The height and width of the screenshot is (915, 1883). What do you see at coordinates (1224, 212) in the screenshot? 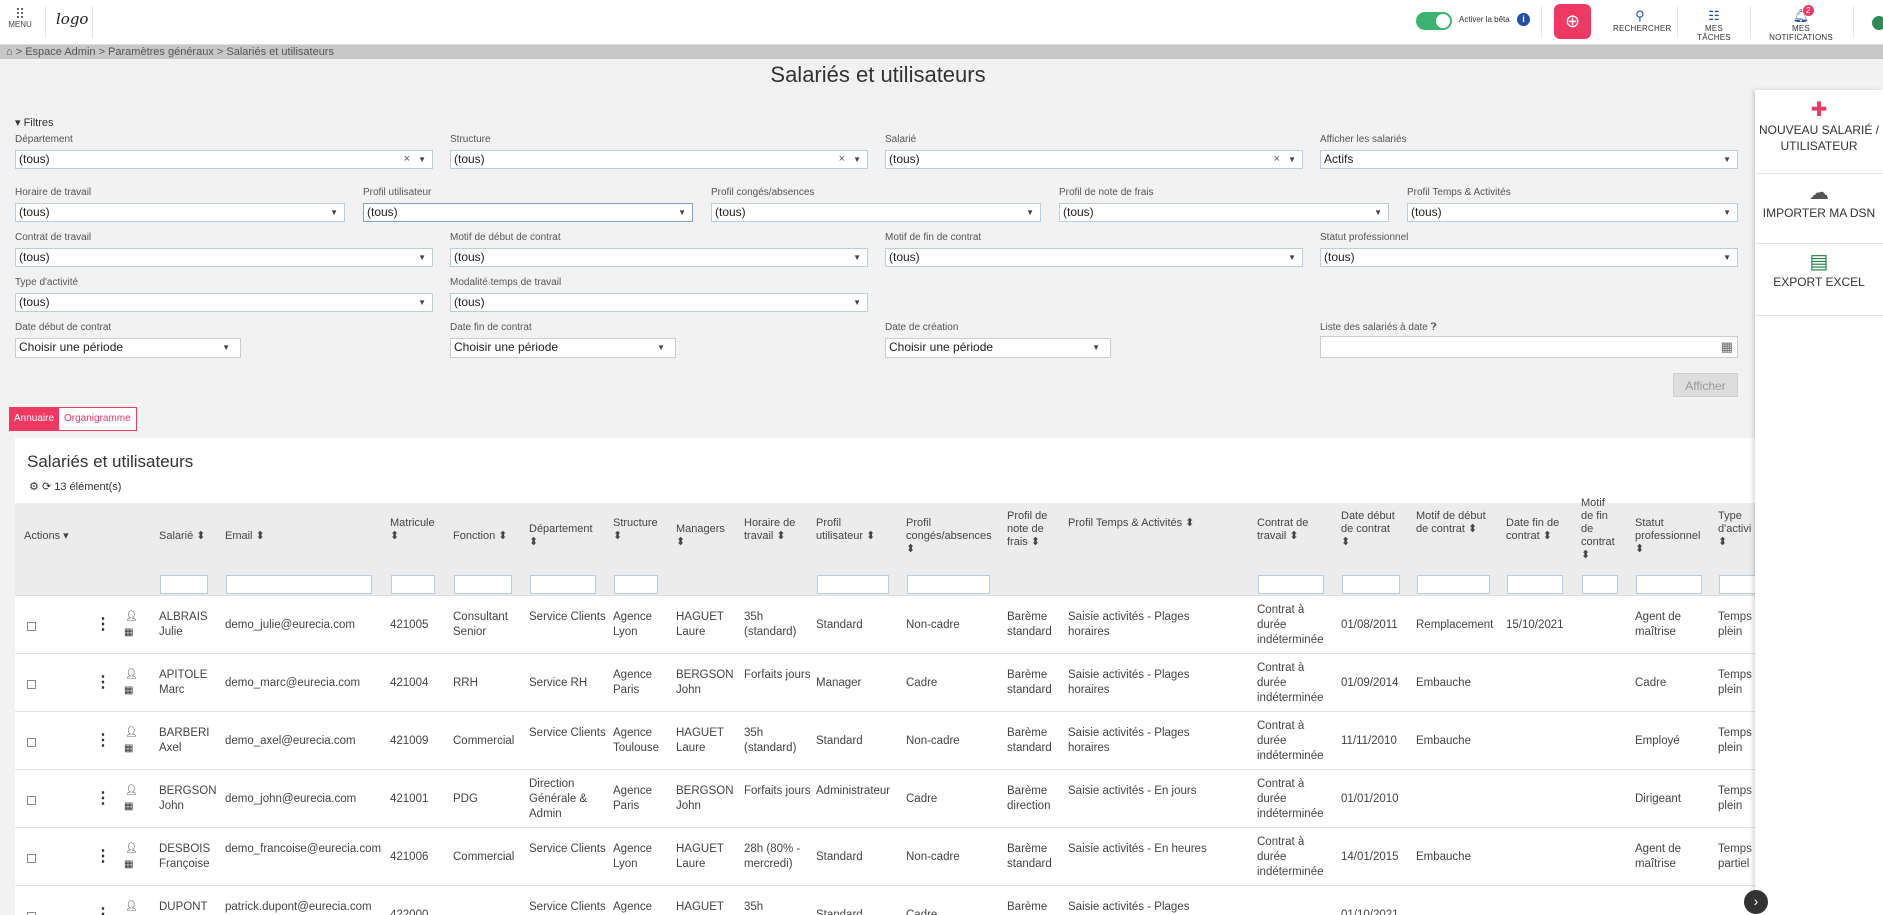
I see `profil-frais-select: (tous) ▼` at bounding box center [1224, 212].